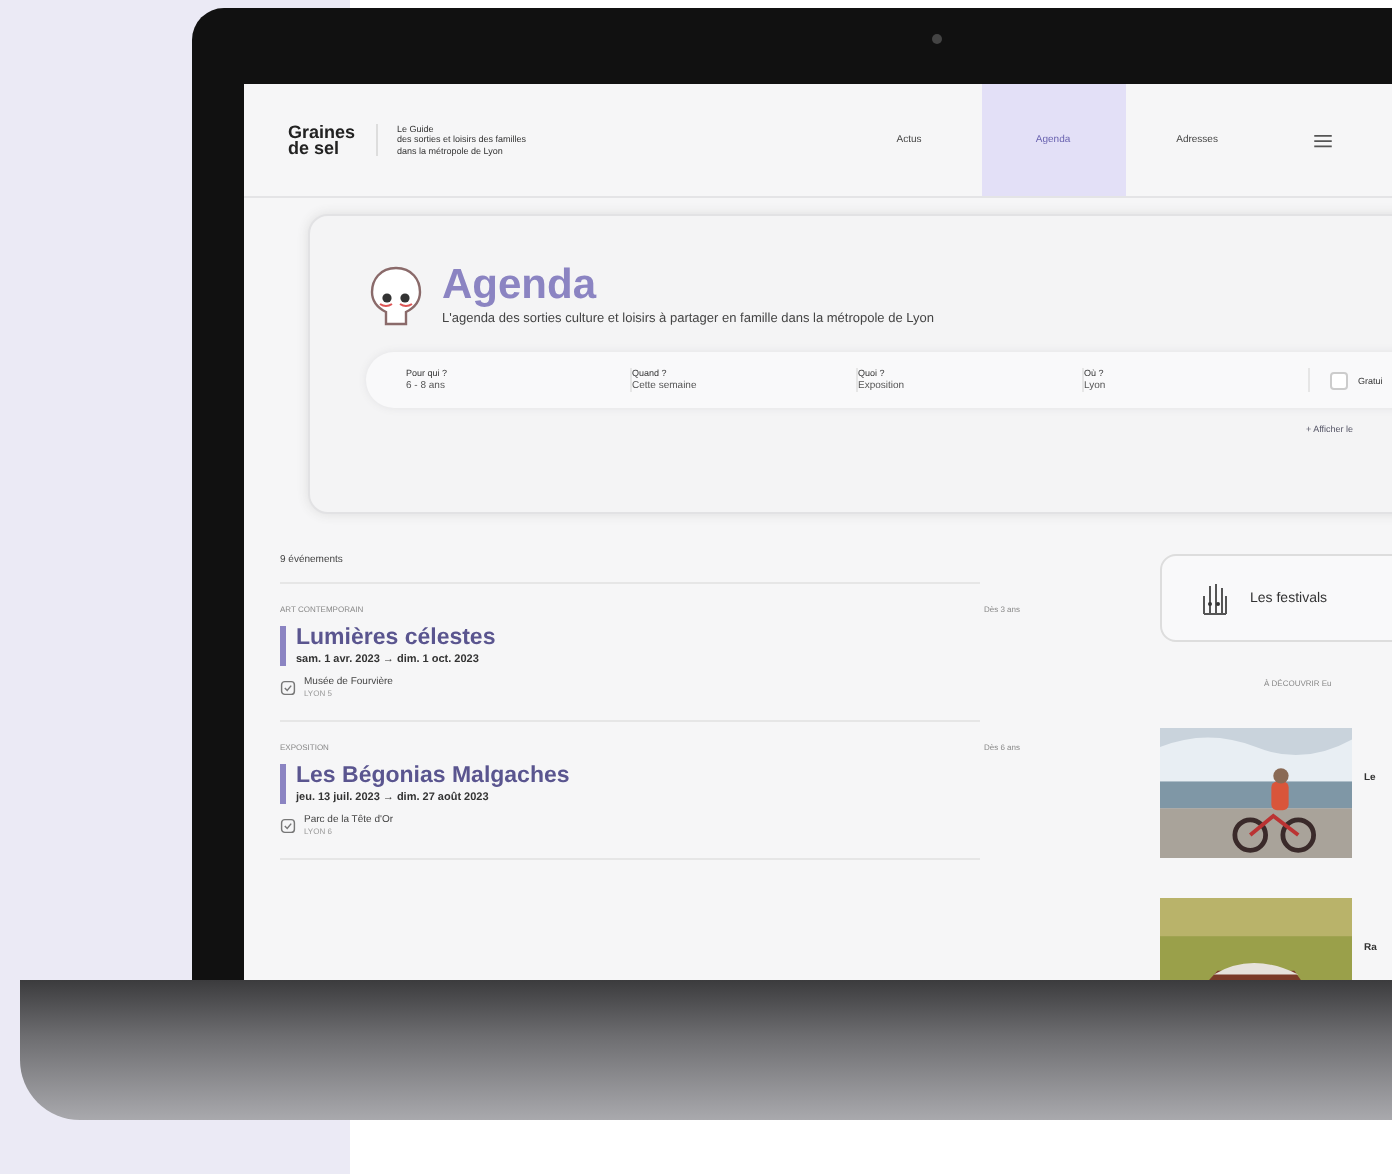  I want to click on event-title: Les Bégonias Malgaches, so click(638, 776).